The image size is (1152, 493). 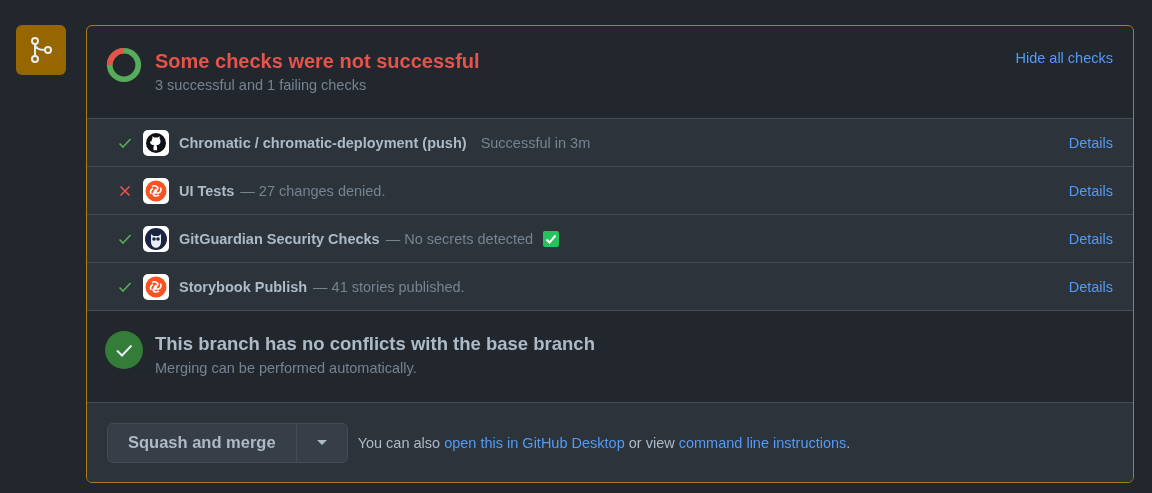 I want to click on check-name: GitGuardian Security Checks, so click(x=279, y=238).